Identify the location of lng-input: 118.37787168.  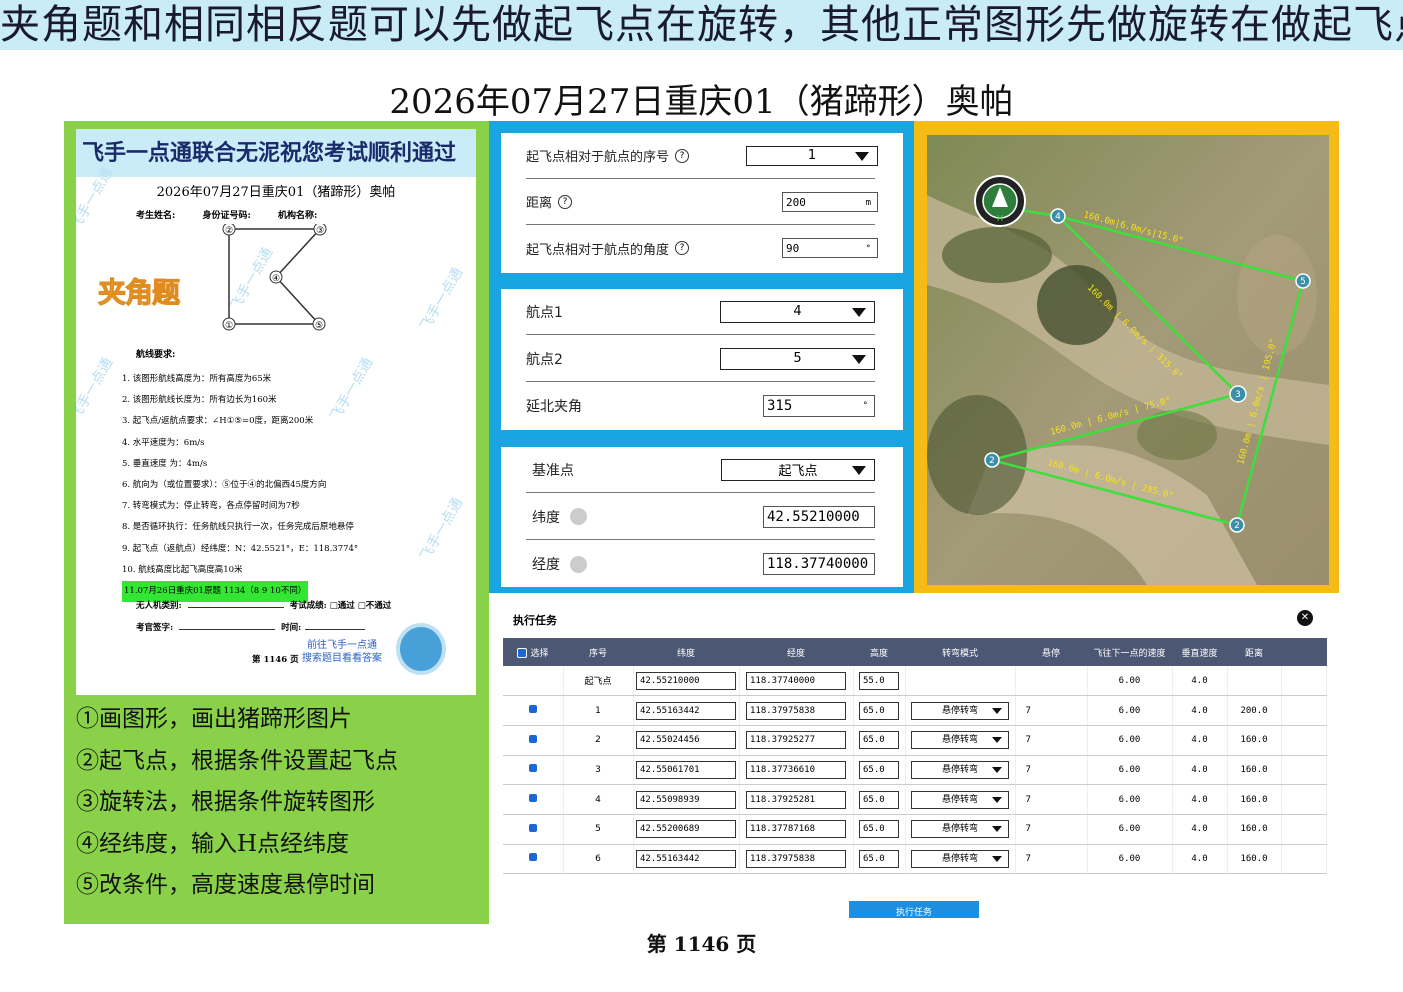
(796, 829).